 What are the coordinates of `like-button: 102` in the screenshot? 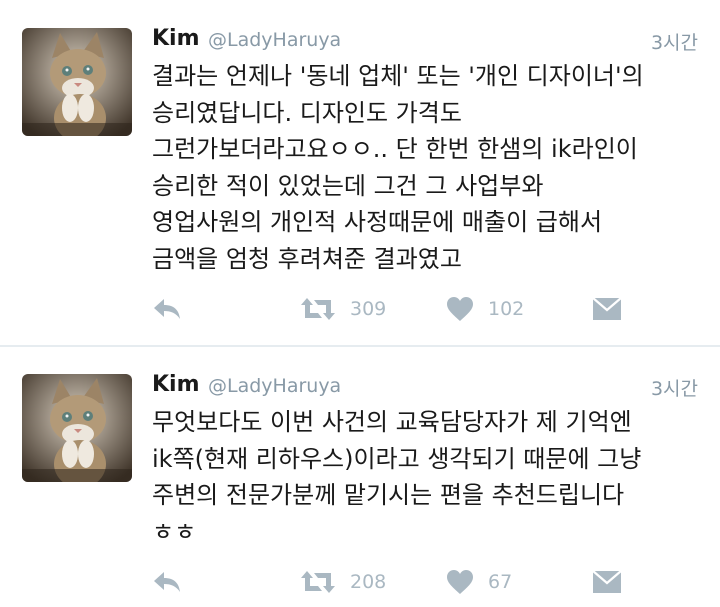 It's located at (485, 309).